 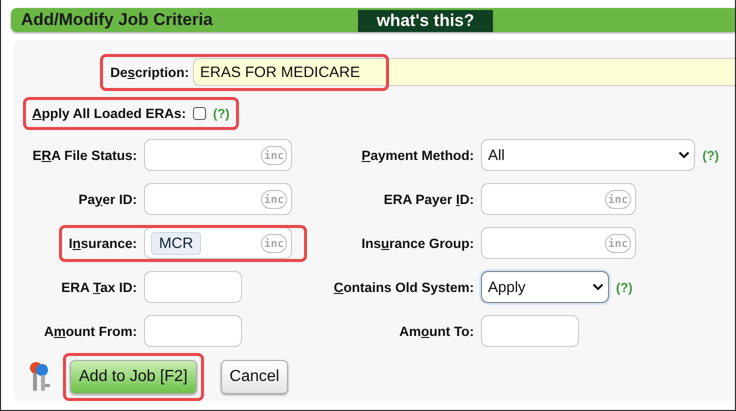 I want to click on field-label: Amount From:, so click(x=90, y=331).